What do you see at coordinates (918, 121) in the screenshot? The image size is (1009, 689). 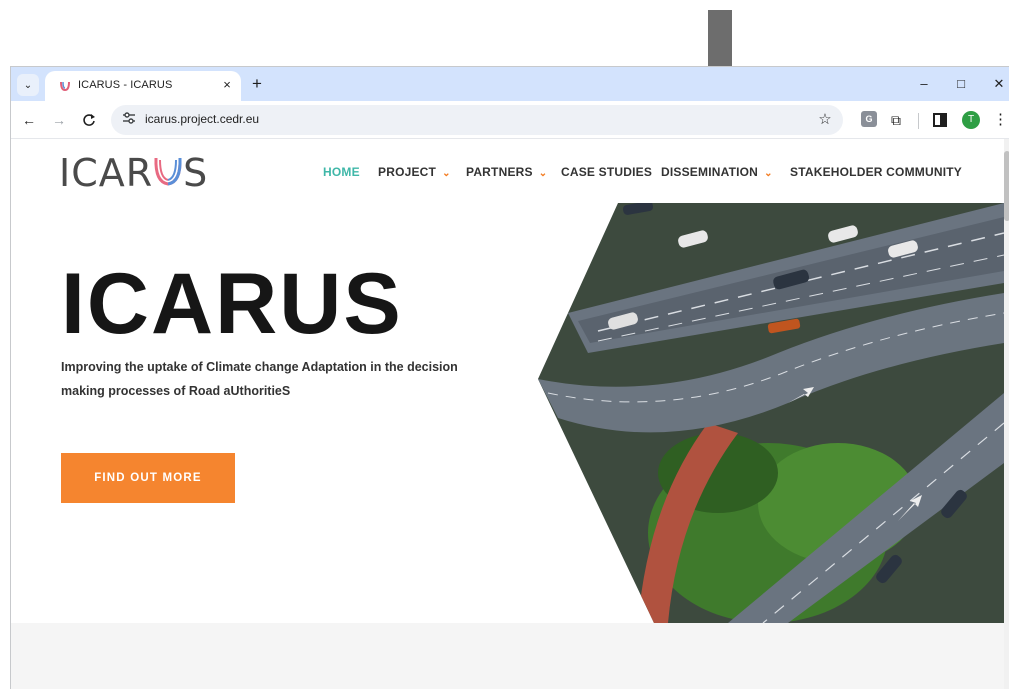 I see `toolbar-divider` at bounding box center [918, 121].